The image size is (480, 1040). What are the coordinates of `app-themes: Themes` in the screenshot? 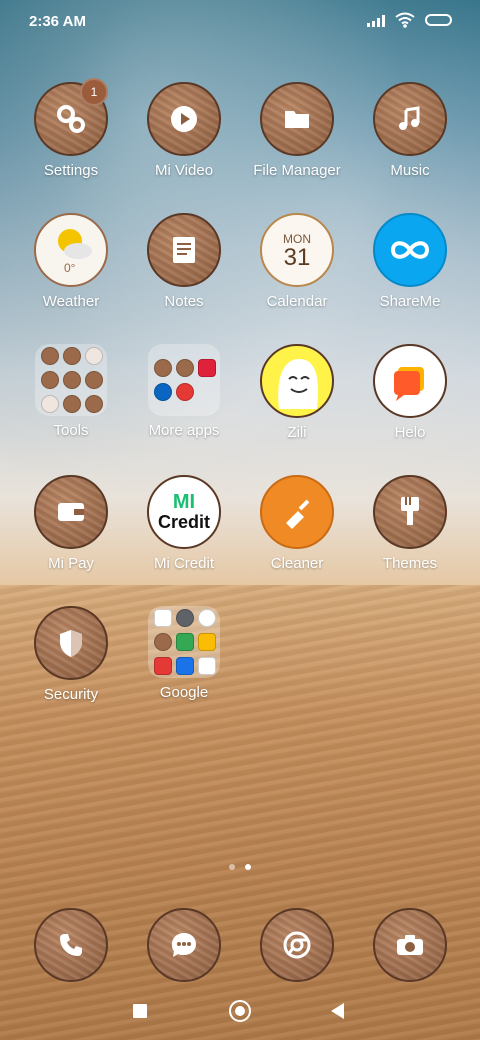 It's located at (410, 523).